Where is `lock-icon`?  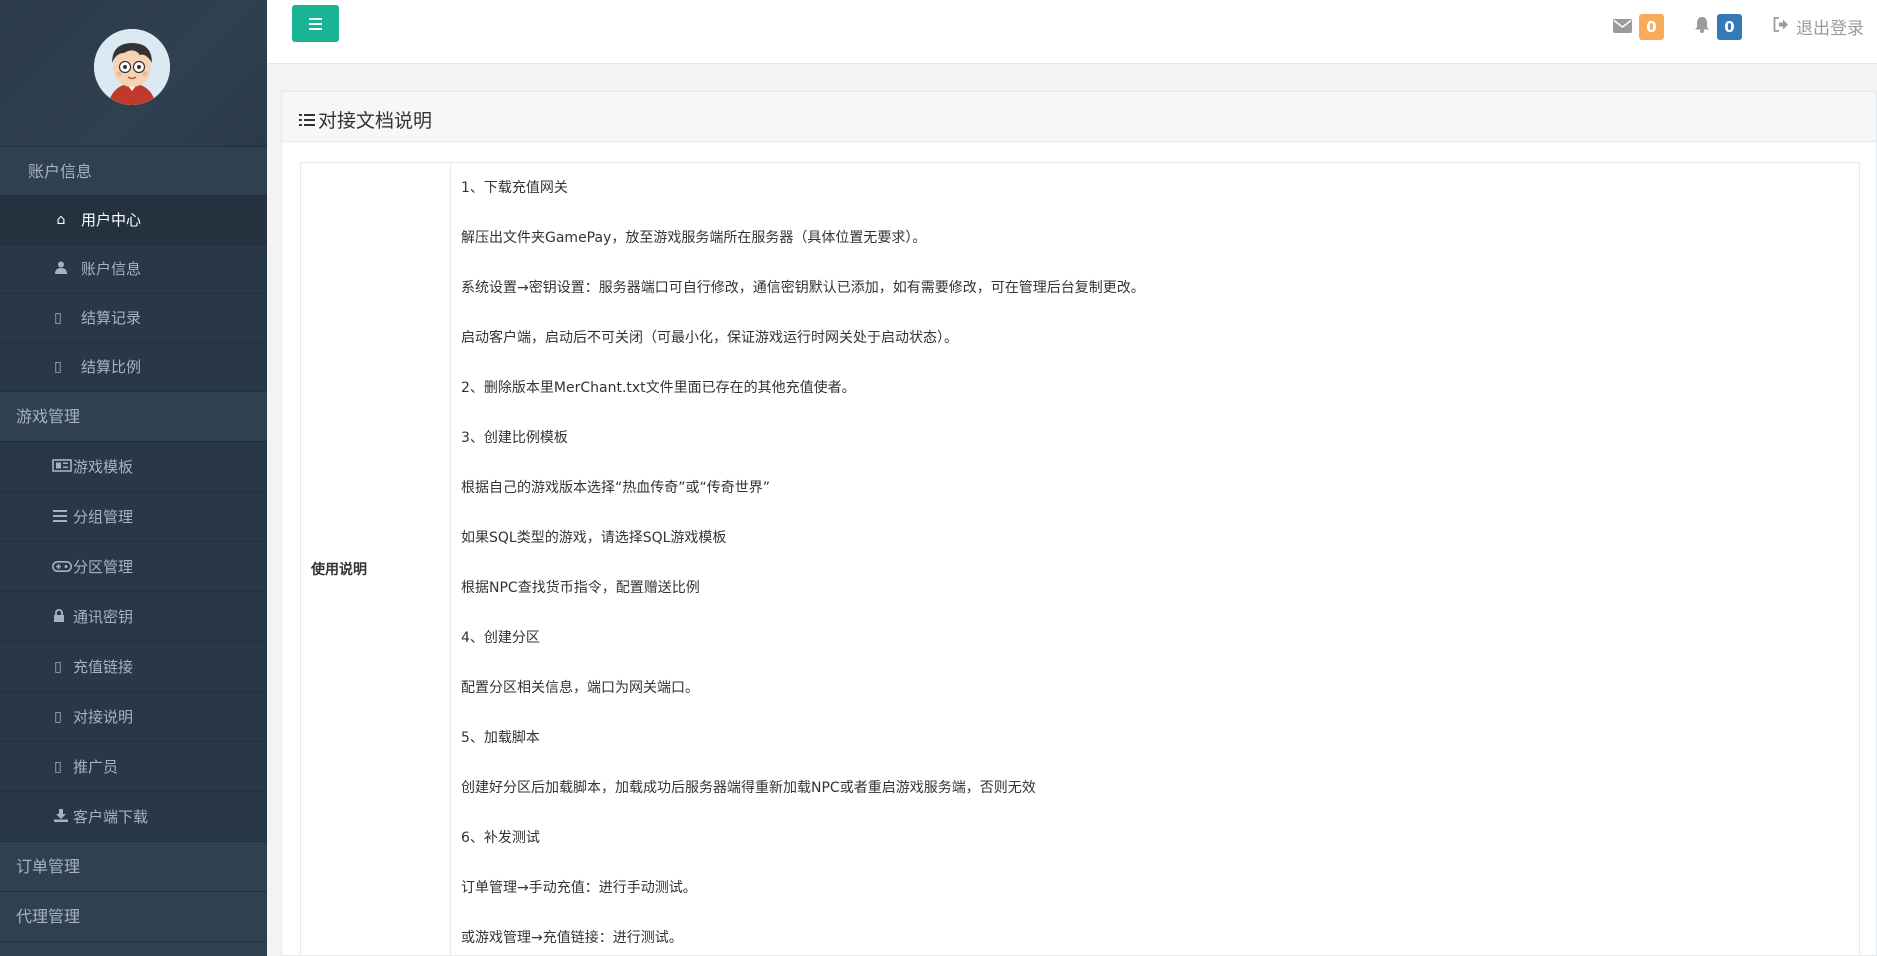
lock-icon is located at coordinates (59, 617).